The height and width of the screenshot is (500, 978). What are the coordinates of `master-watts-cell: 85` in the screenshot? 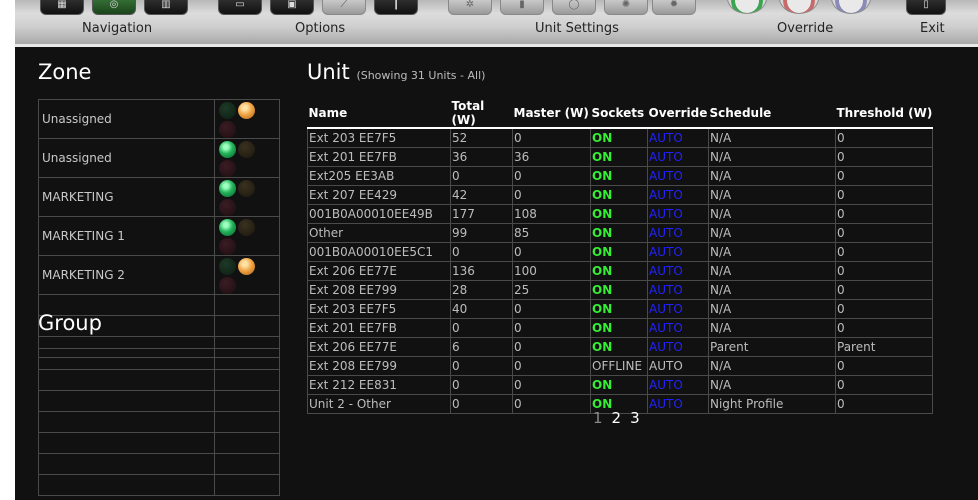 It's located at (551, 232).